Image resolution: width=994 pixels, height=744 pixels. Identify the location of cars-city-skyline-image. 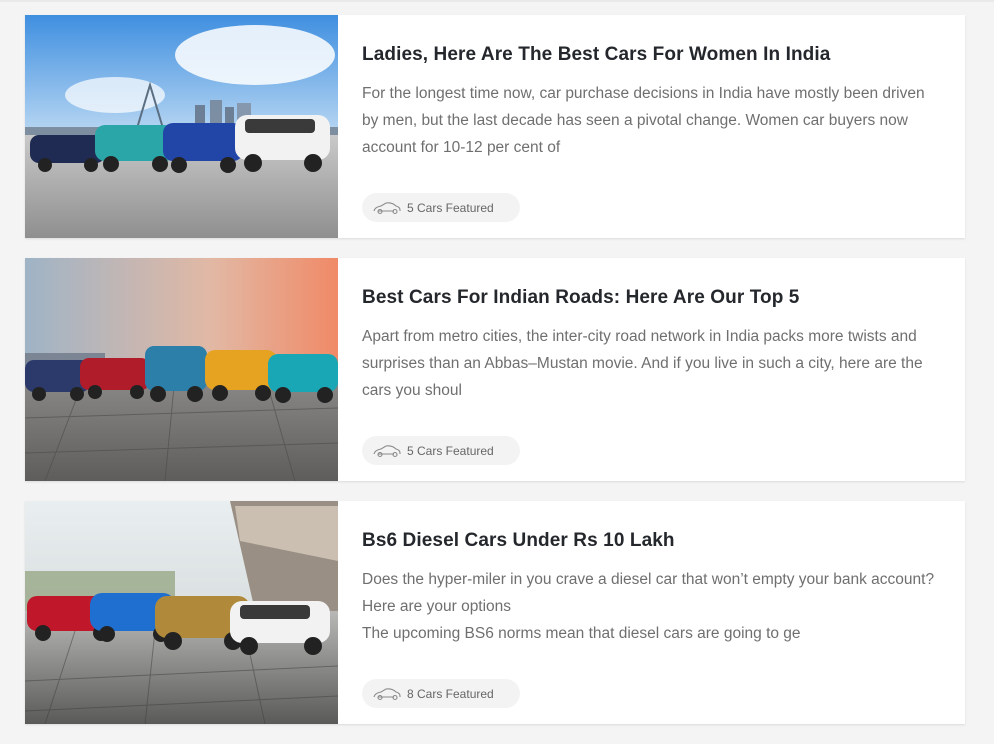
(181, 126).